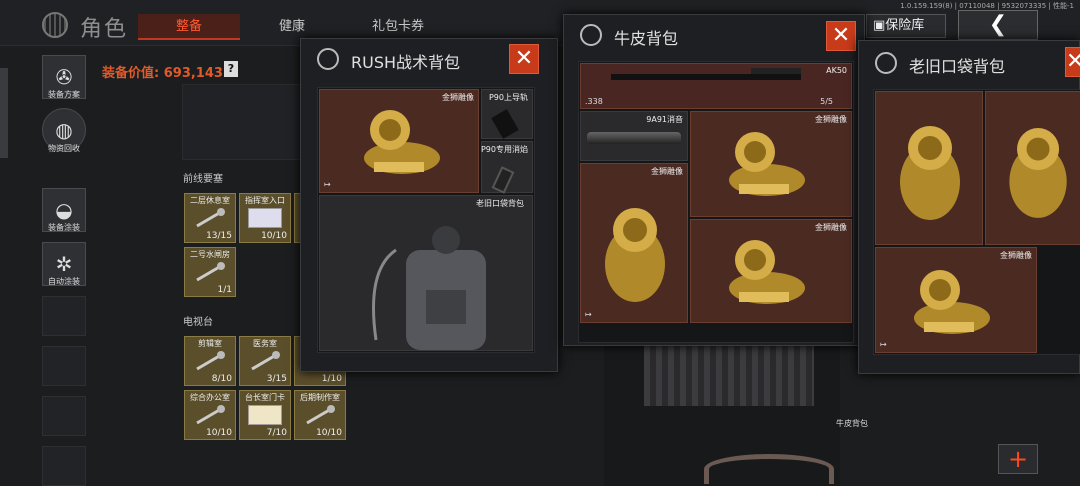  I want to click on rail-icon, so click(505, 124).